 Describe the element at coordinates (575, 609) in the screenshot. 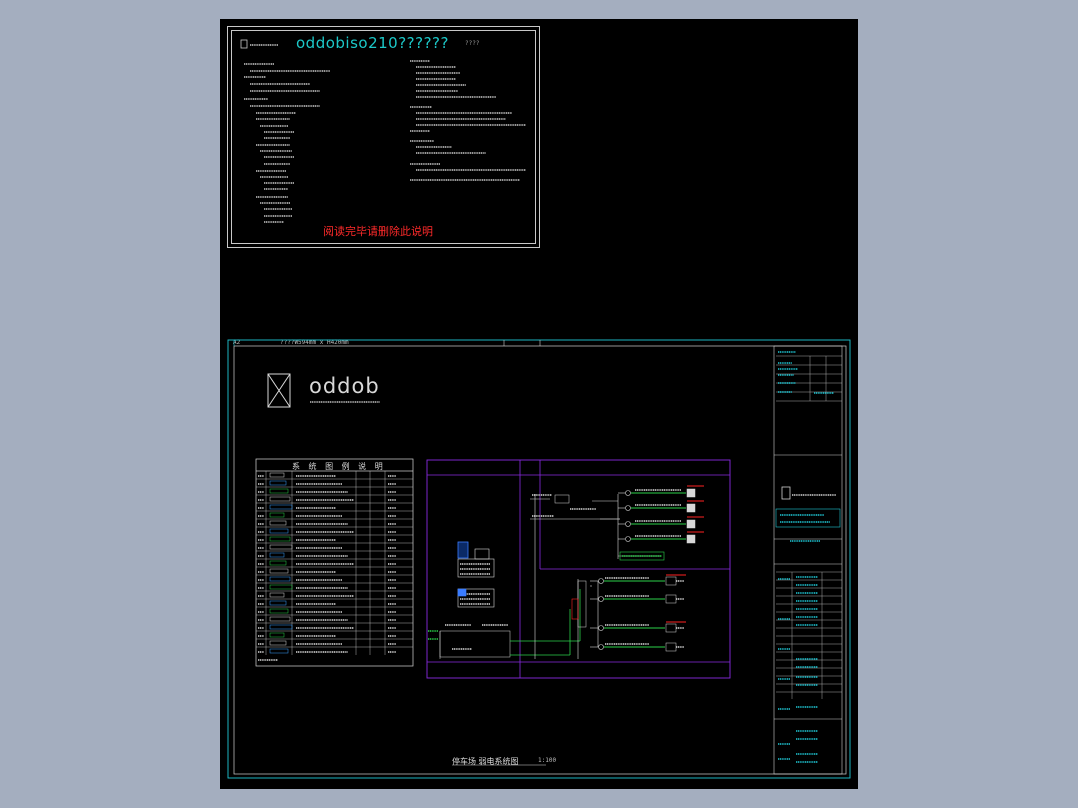

I see `alert-panel` at that location.